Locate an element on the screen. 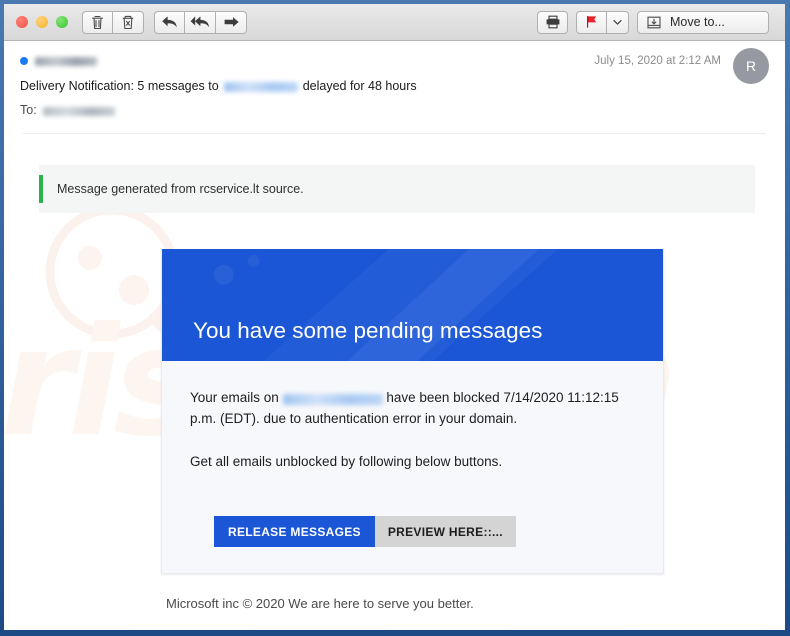  avatar: R is located at coordinates (751, 66).